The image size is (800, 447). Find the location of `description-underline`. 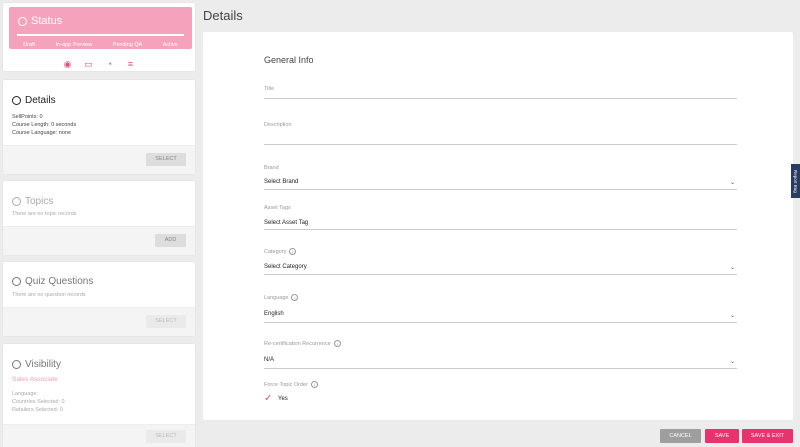

description-underline is located at coordinates (500, 144).